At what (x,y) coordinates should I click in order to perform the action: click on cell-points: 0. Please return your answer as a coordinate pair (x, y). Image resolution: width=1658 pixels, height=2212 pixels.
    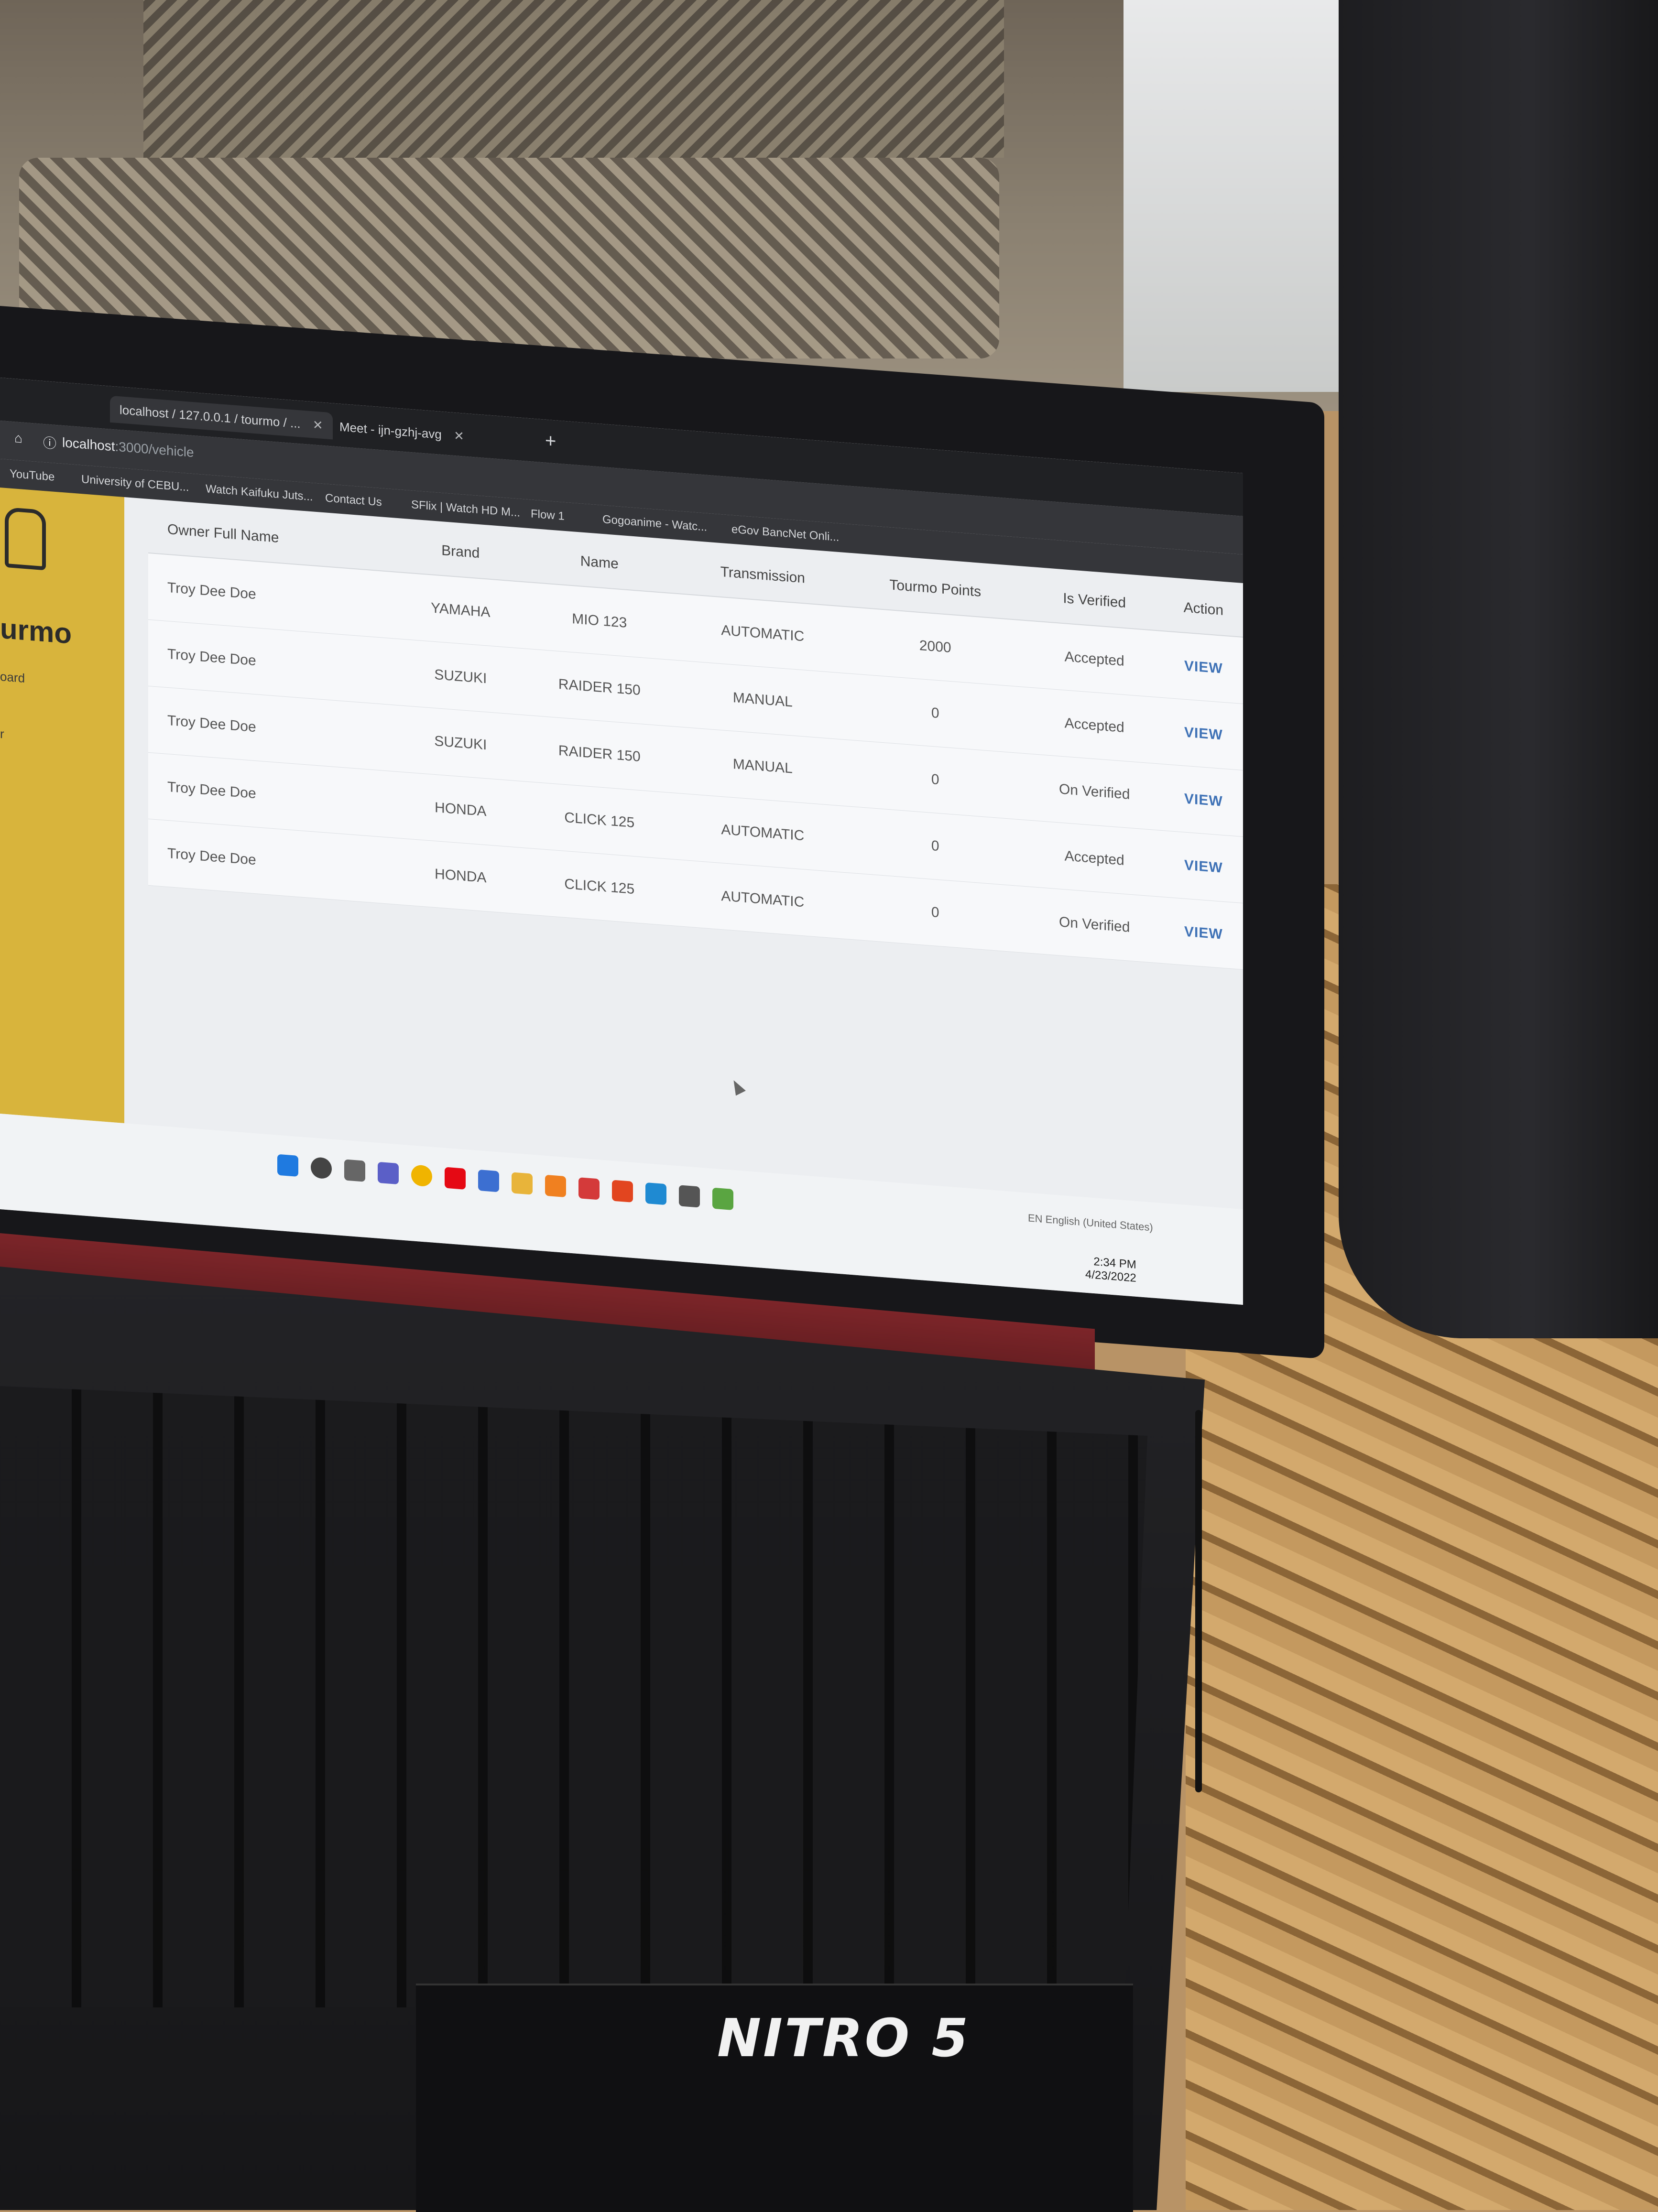
    Looking at the image, I should click on (935, 913).